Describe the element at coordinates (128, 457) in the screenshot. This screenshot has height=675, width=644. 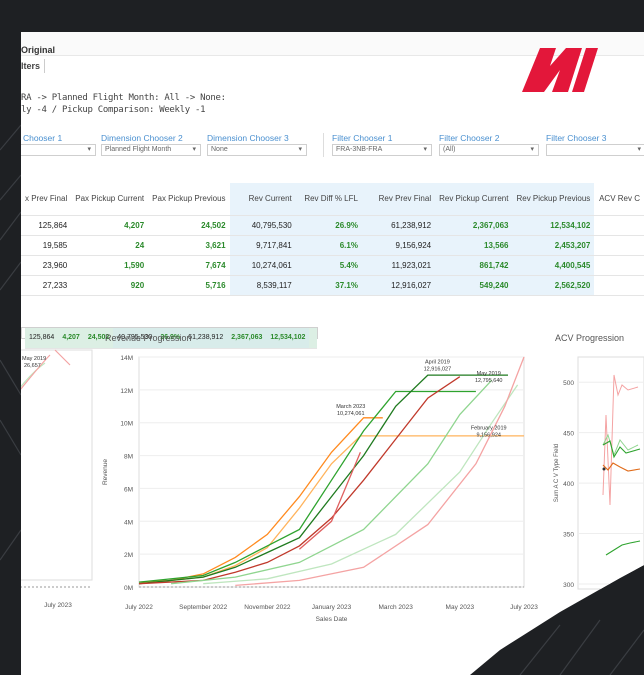
I see `y-tick-label: 8M` at that location.